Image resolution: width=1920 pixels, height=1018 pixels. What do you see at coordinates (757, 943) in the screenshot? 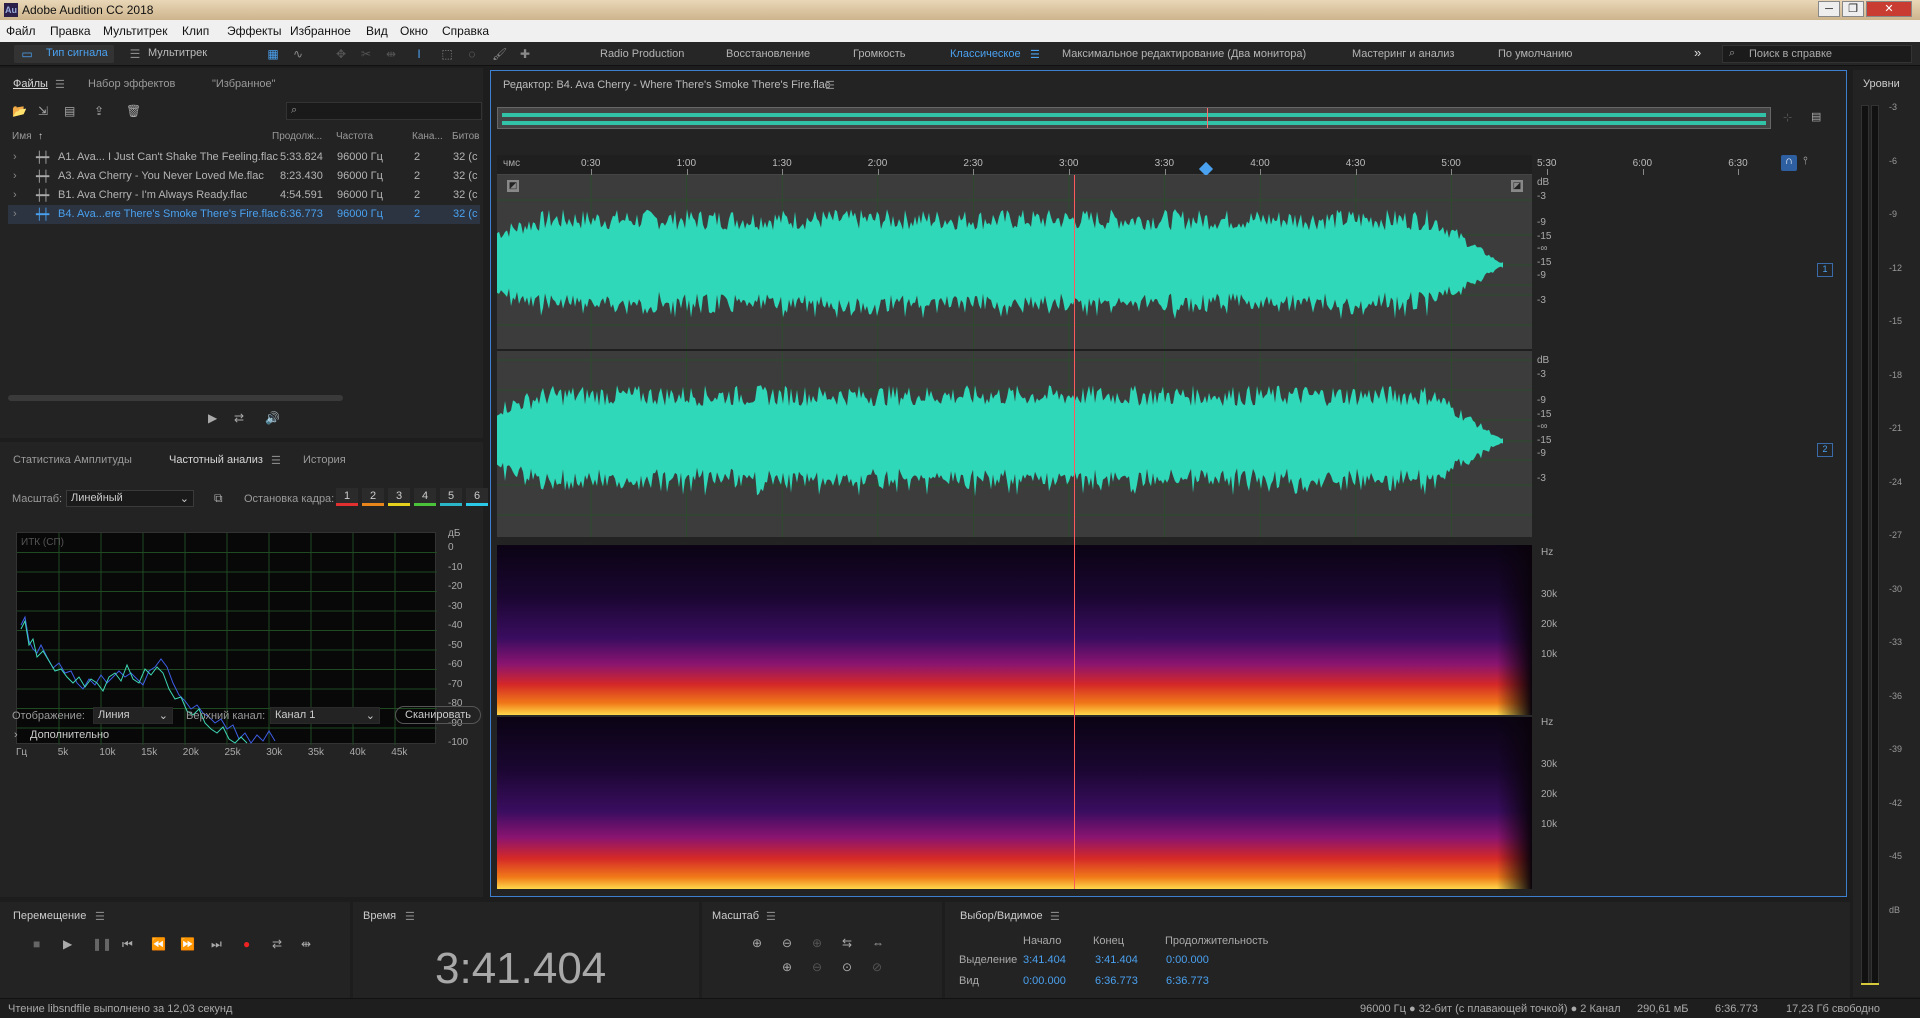
I see `zoom-in-amplitude-icon: ⊕` at bounding box center [757, 943].